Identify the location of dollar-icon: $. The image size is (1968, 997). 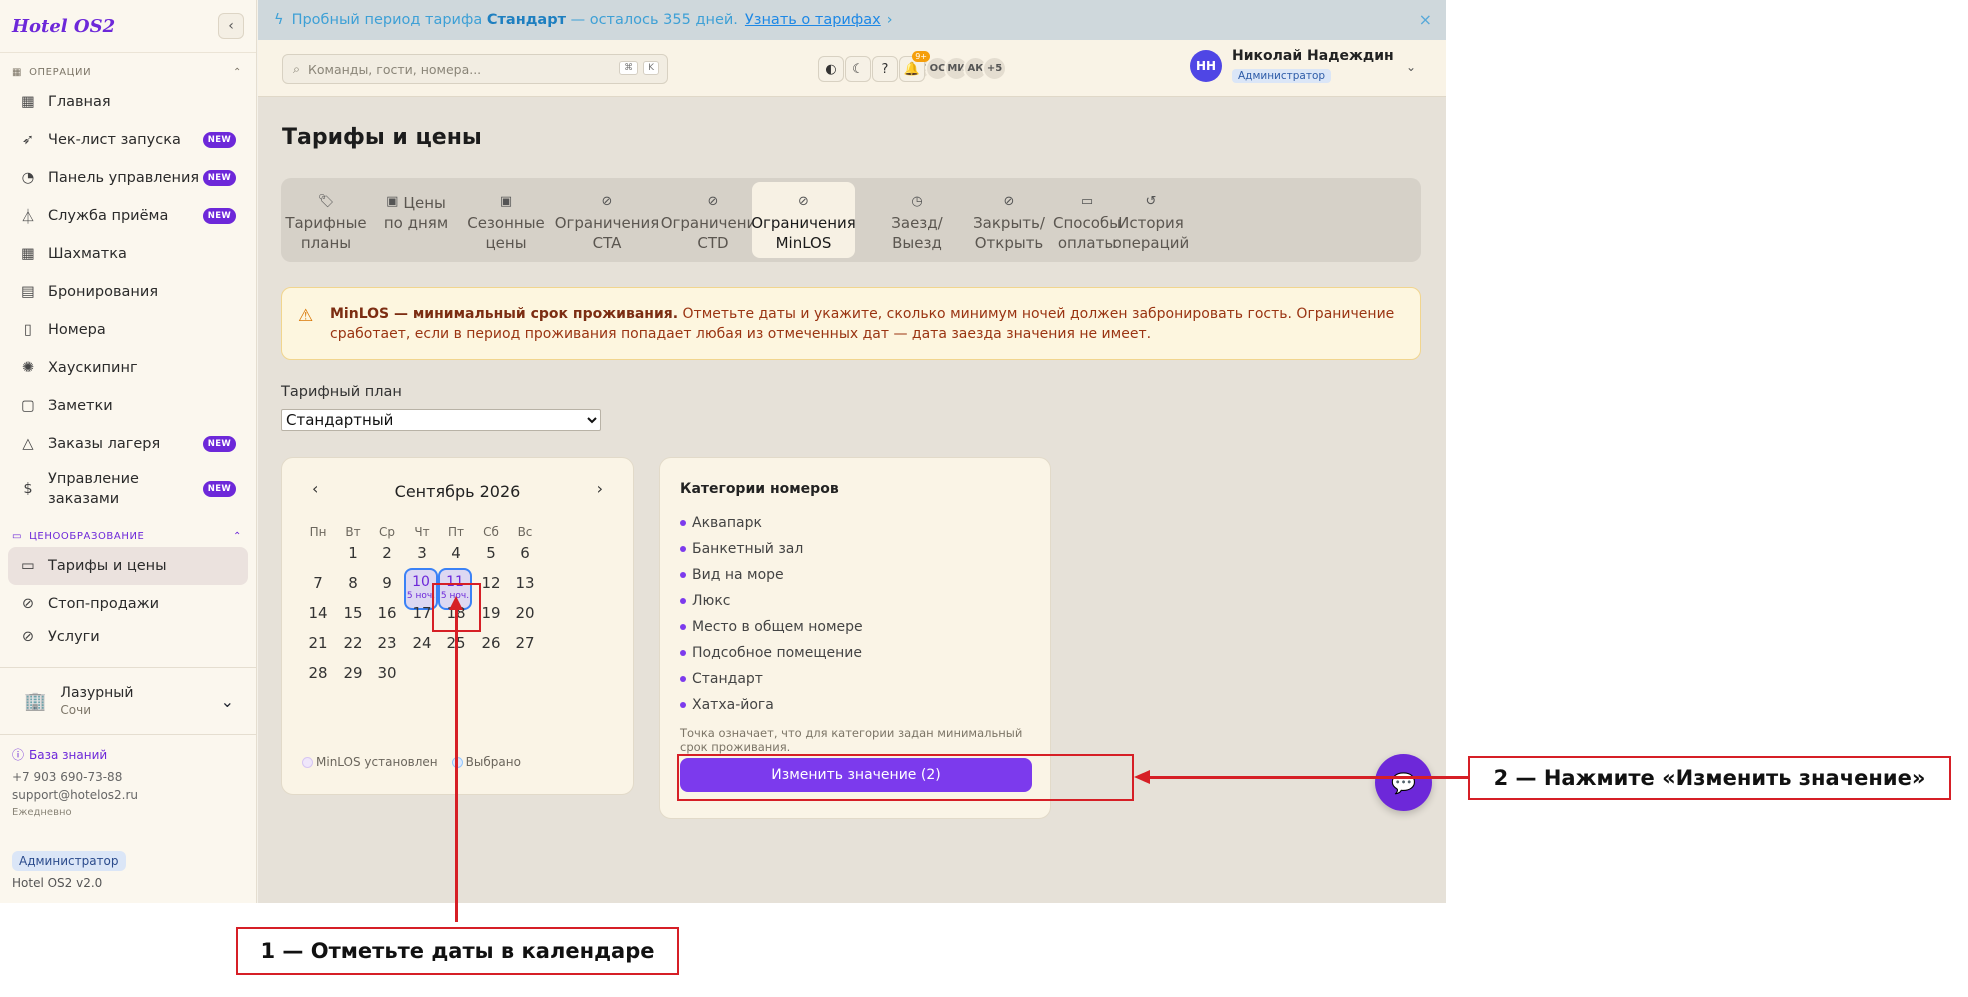
(28, 489).